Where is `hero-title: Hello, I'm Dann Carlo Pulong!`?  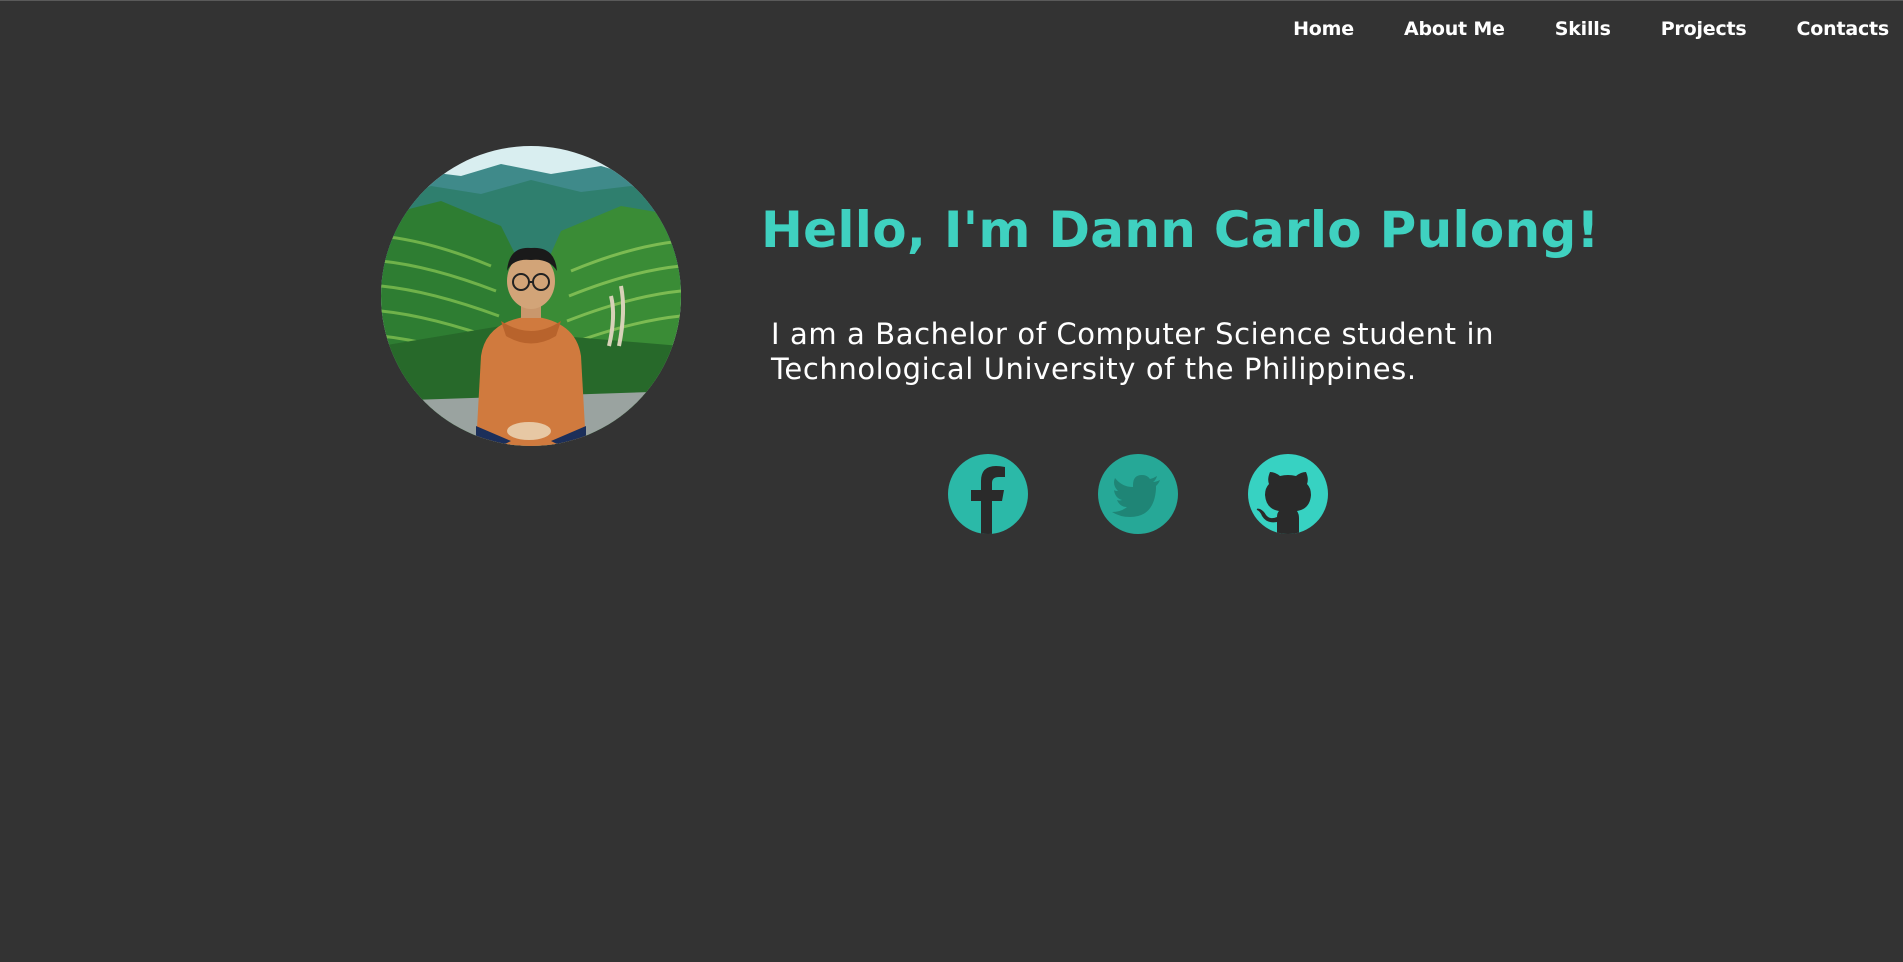
hero-title: Hello, I'm Dann Carlo Pulong! is located at coordinates (1180, 230).